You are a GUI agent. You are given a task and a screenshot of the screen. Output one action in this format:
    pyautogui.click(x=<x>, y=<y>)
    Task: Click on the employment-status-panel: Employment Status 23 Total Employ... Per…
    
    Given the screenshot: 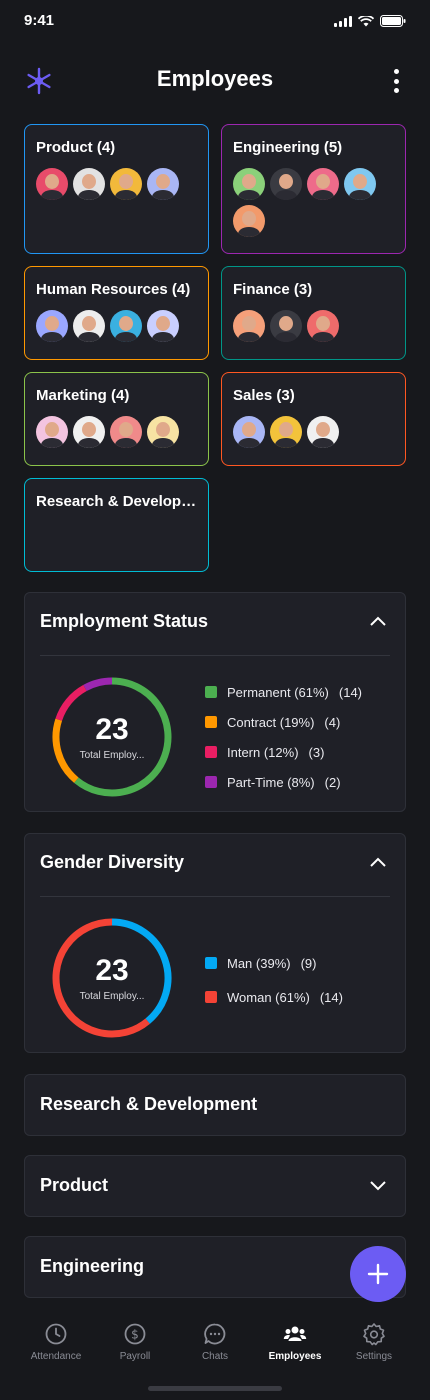 What is the action you would take?
    pyautogui.click(x=215, y=702)
    